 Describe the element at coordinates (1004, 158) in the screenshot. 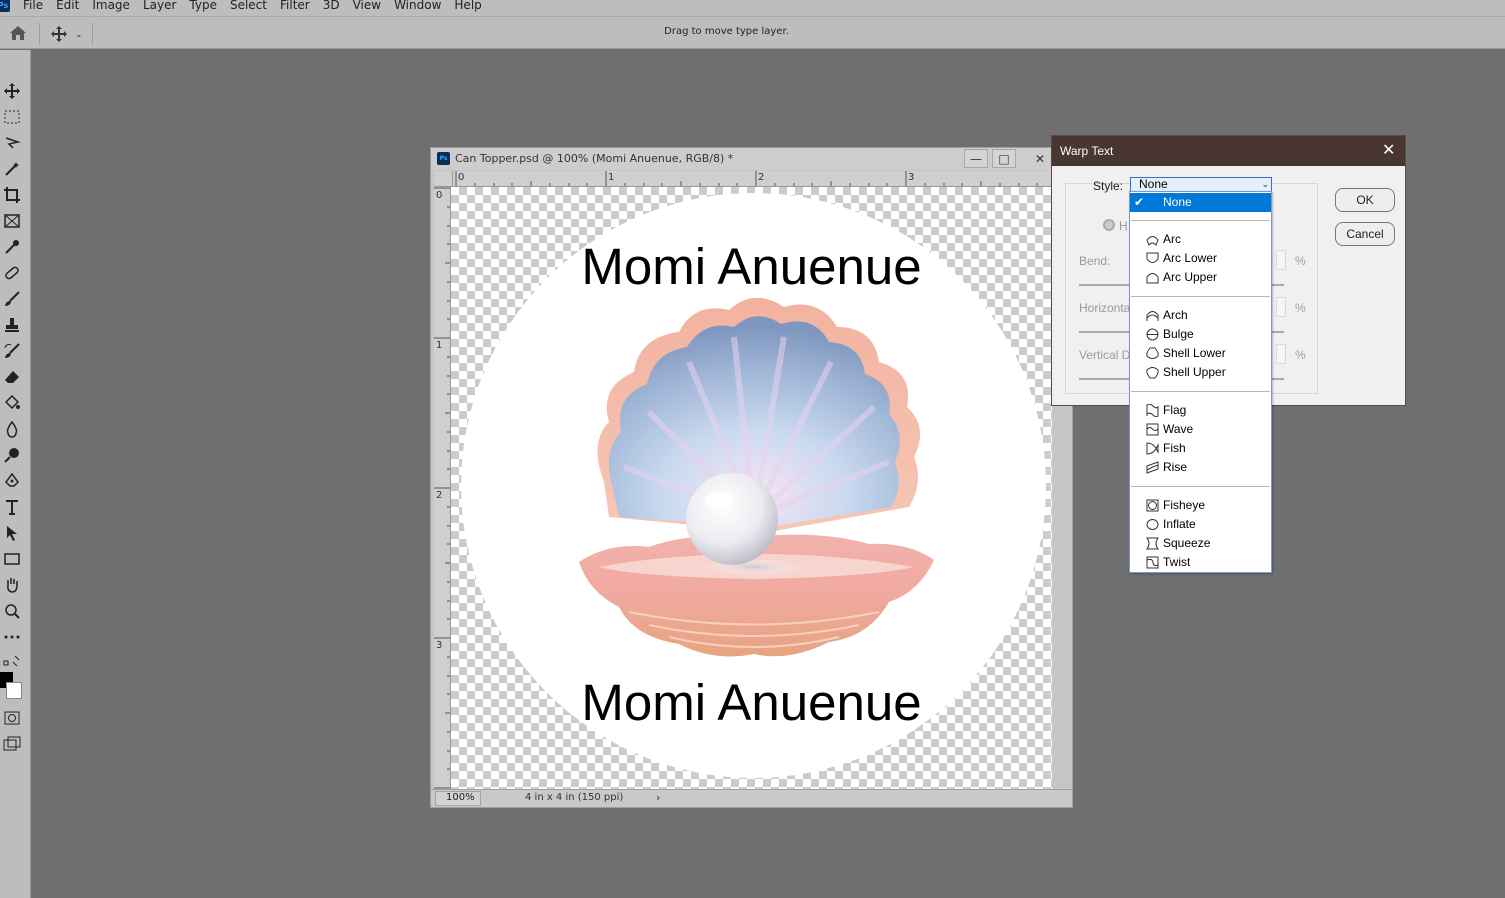

I see `maximize-button: □` at that location.